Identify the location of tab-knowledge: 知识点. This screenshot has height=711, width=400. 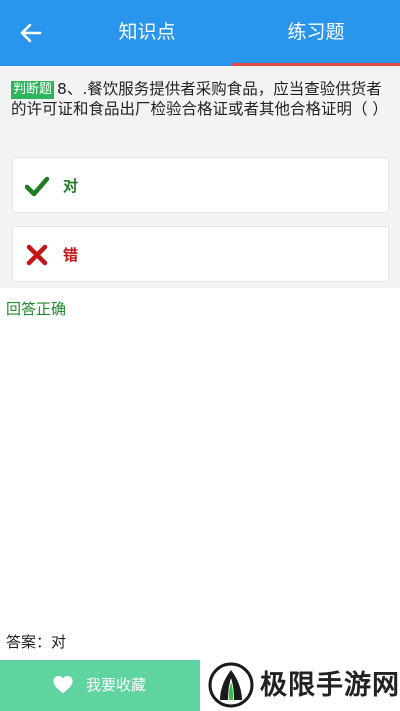
(147, 33).